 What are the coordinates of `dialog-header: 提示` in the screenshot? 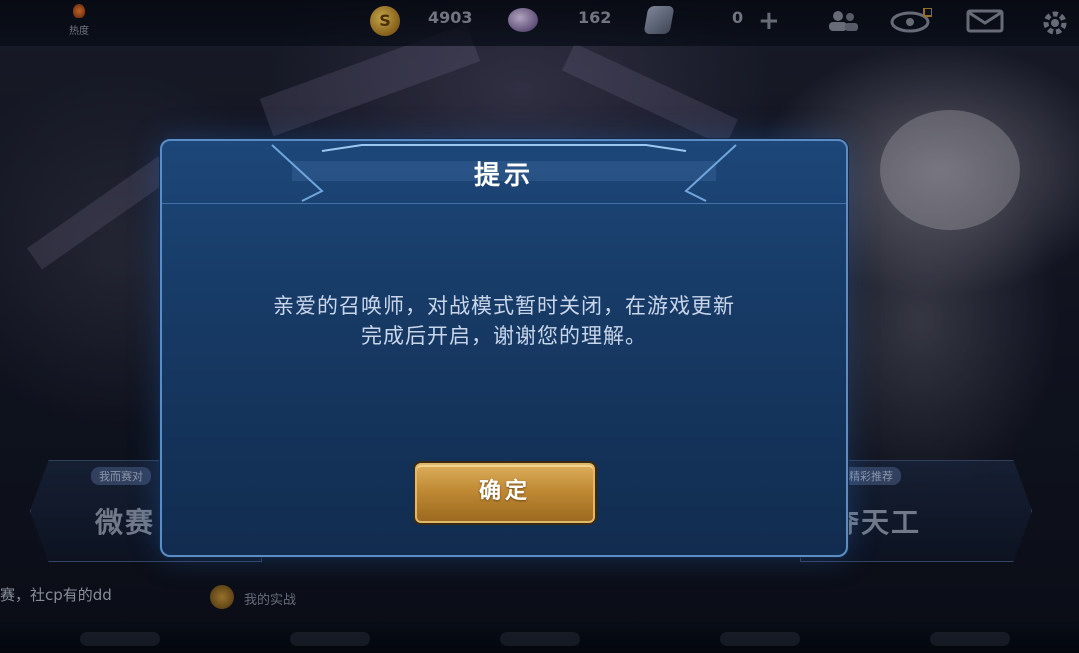 It's located at (504, 172).